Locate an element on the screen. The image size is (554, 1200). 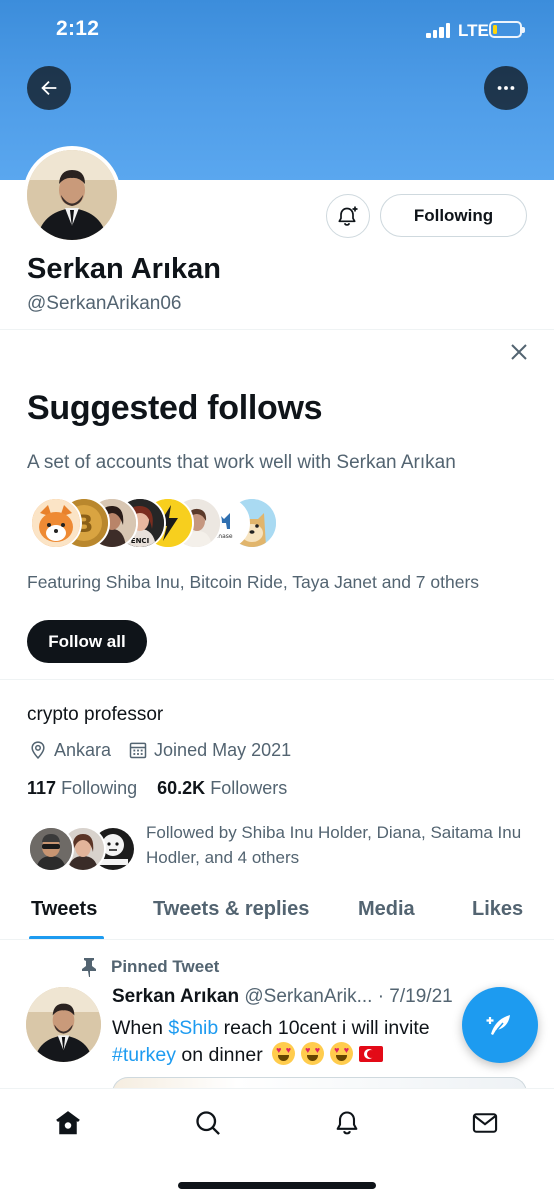
dismiss-suggestions-button is located at coordinates (519, 352).